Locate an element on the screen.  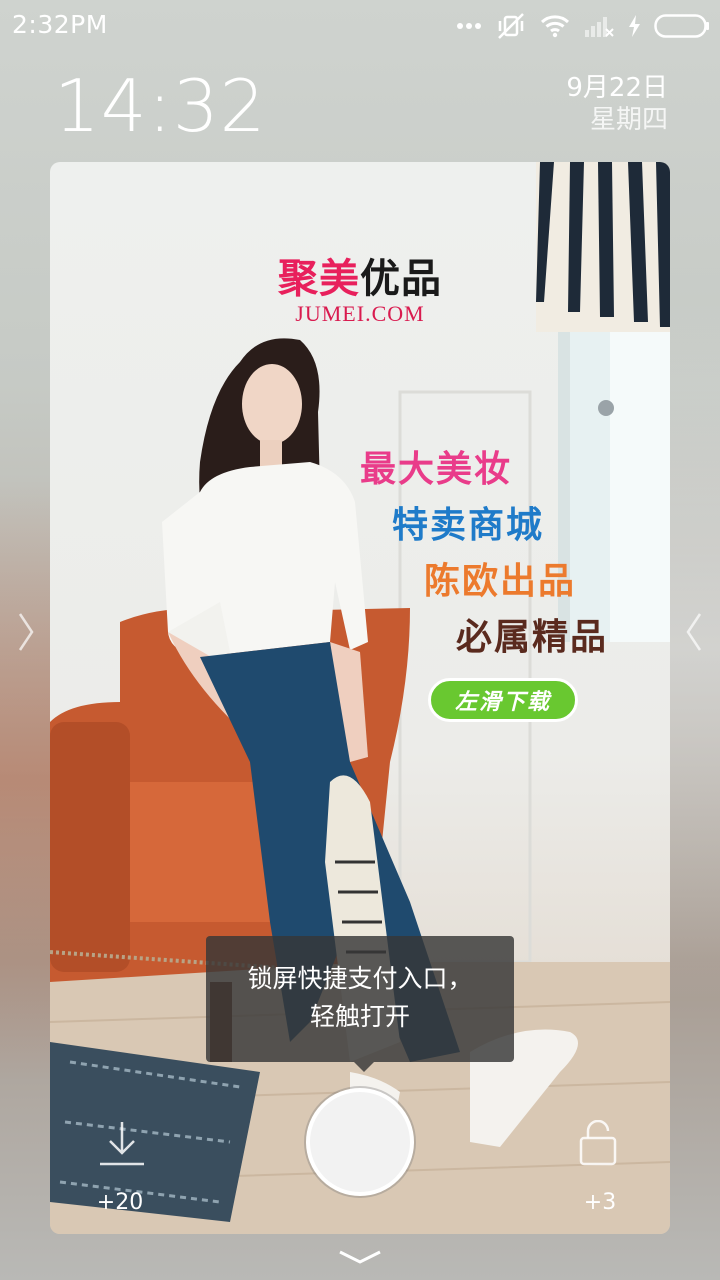
lockscreen-date-block: 9月22日 星期四 is located at coordinates (617, 104).